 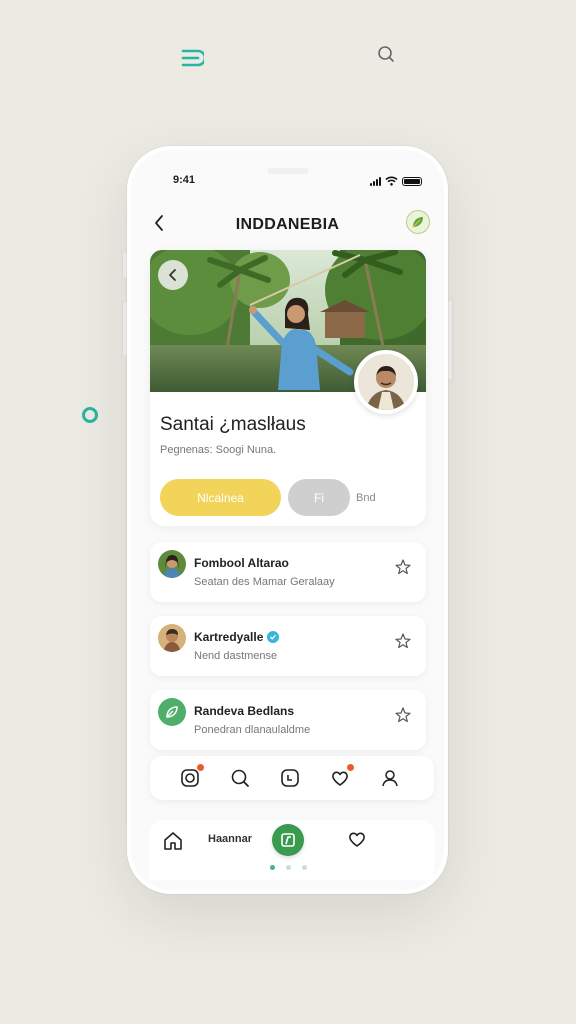 What do you see at coordinates (218, 450) in the screenshot?
I see `hero-subtitle: Pegnenas: Soogi Nuna.` at bounding box center [218, 450].